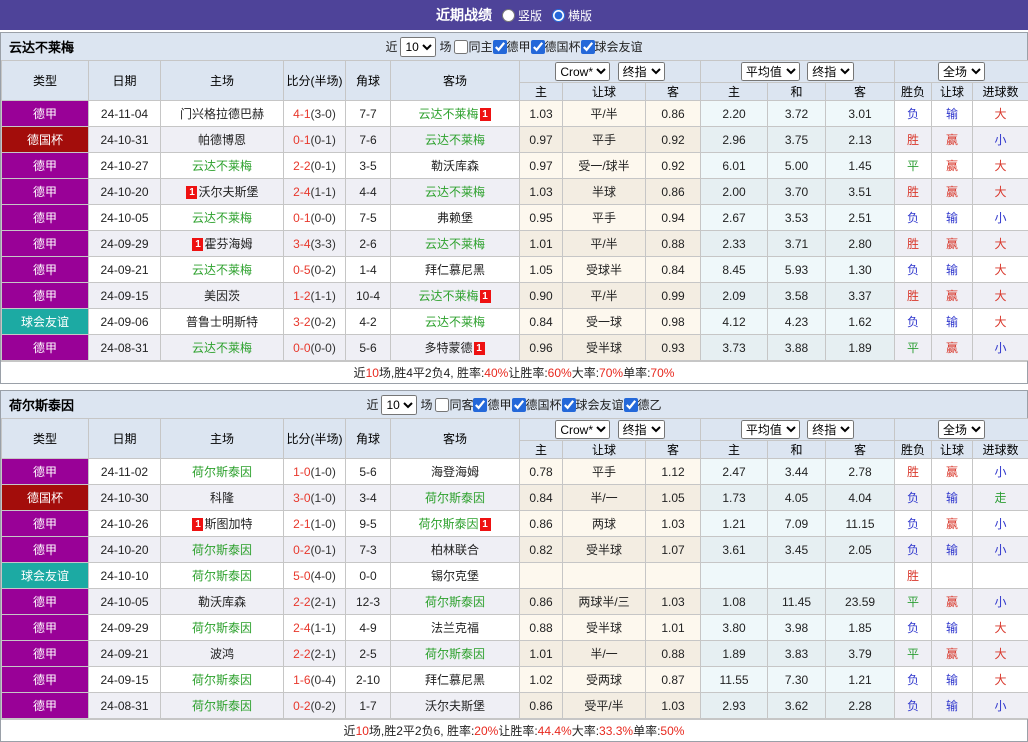  Describe the element at coordinates (455, 166) in the screenshot. I see `team-label: 勒沃库森` at that location.